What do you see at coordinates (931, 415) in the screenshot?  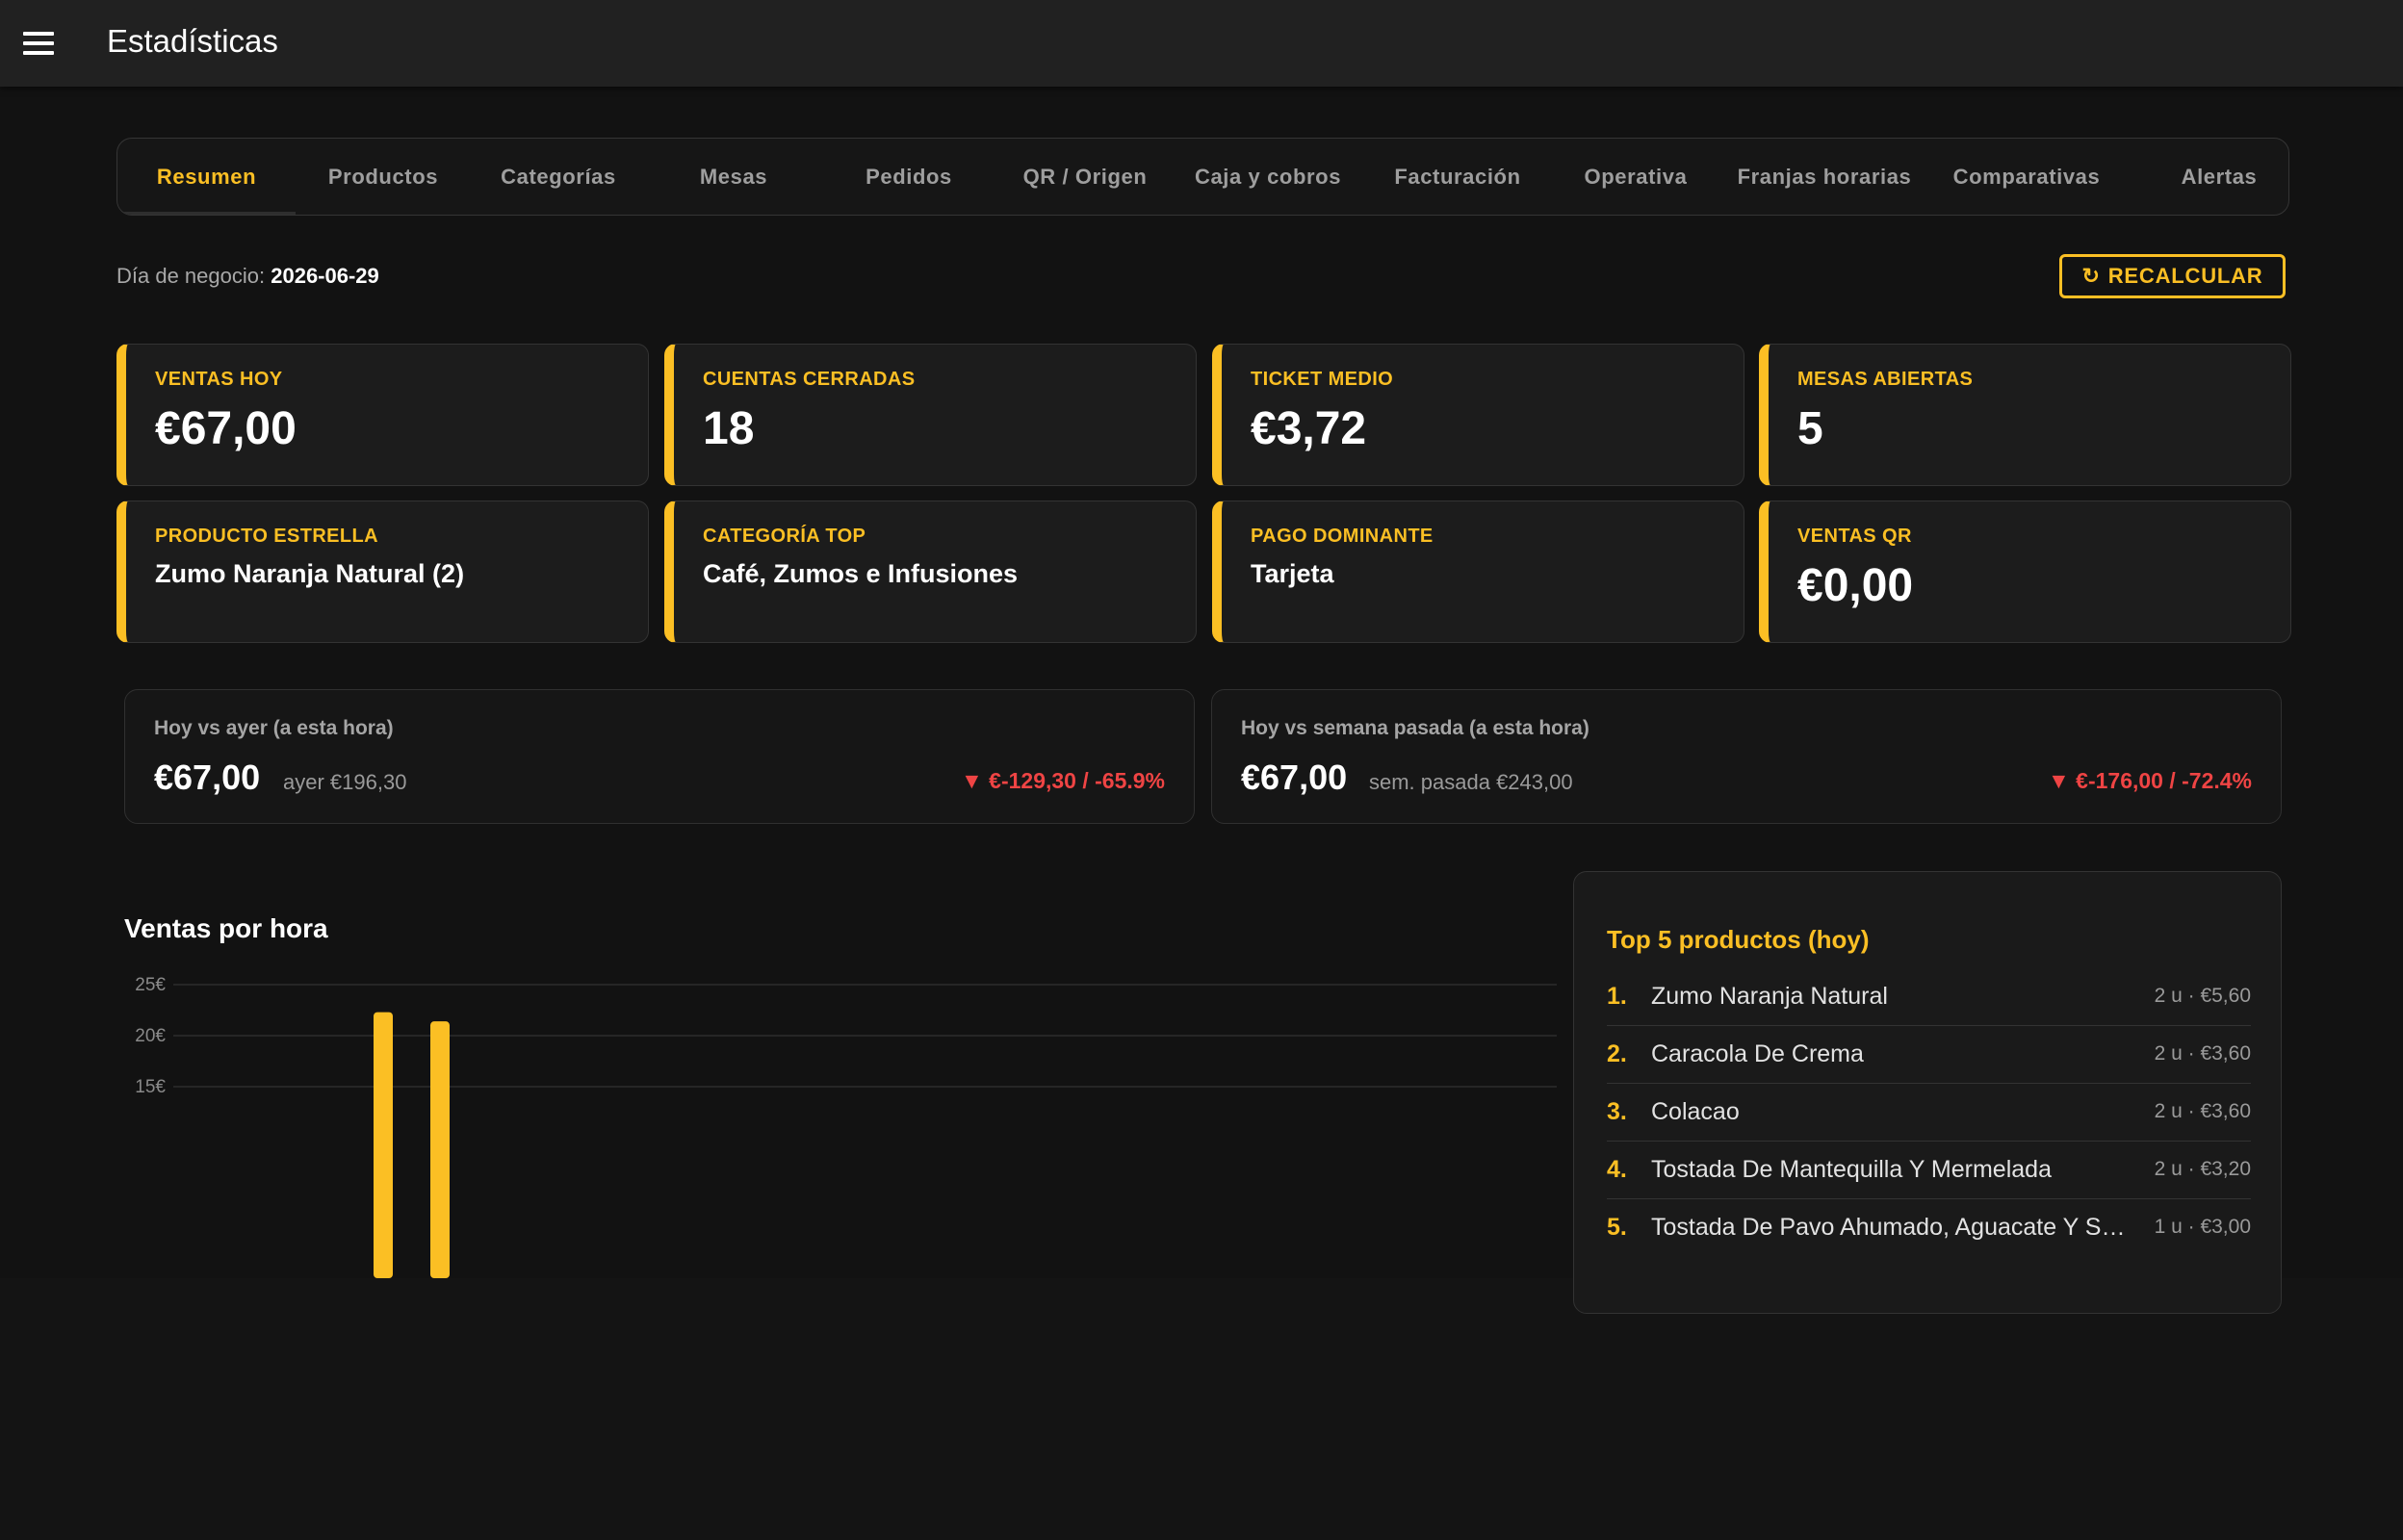 I see `kpi-cuentas-cerradas: CUENTAS CERRADAS 18` at bounding box center [931, 415].